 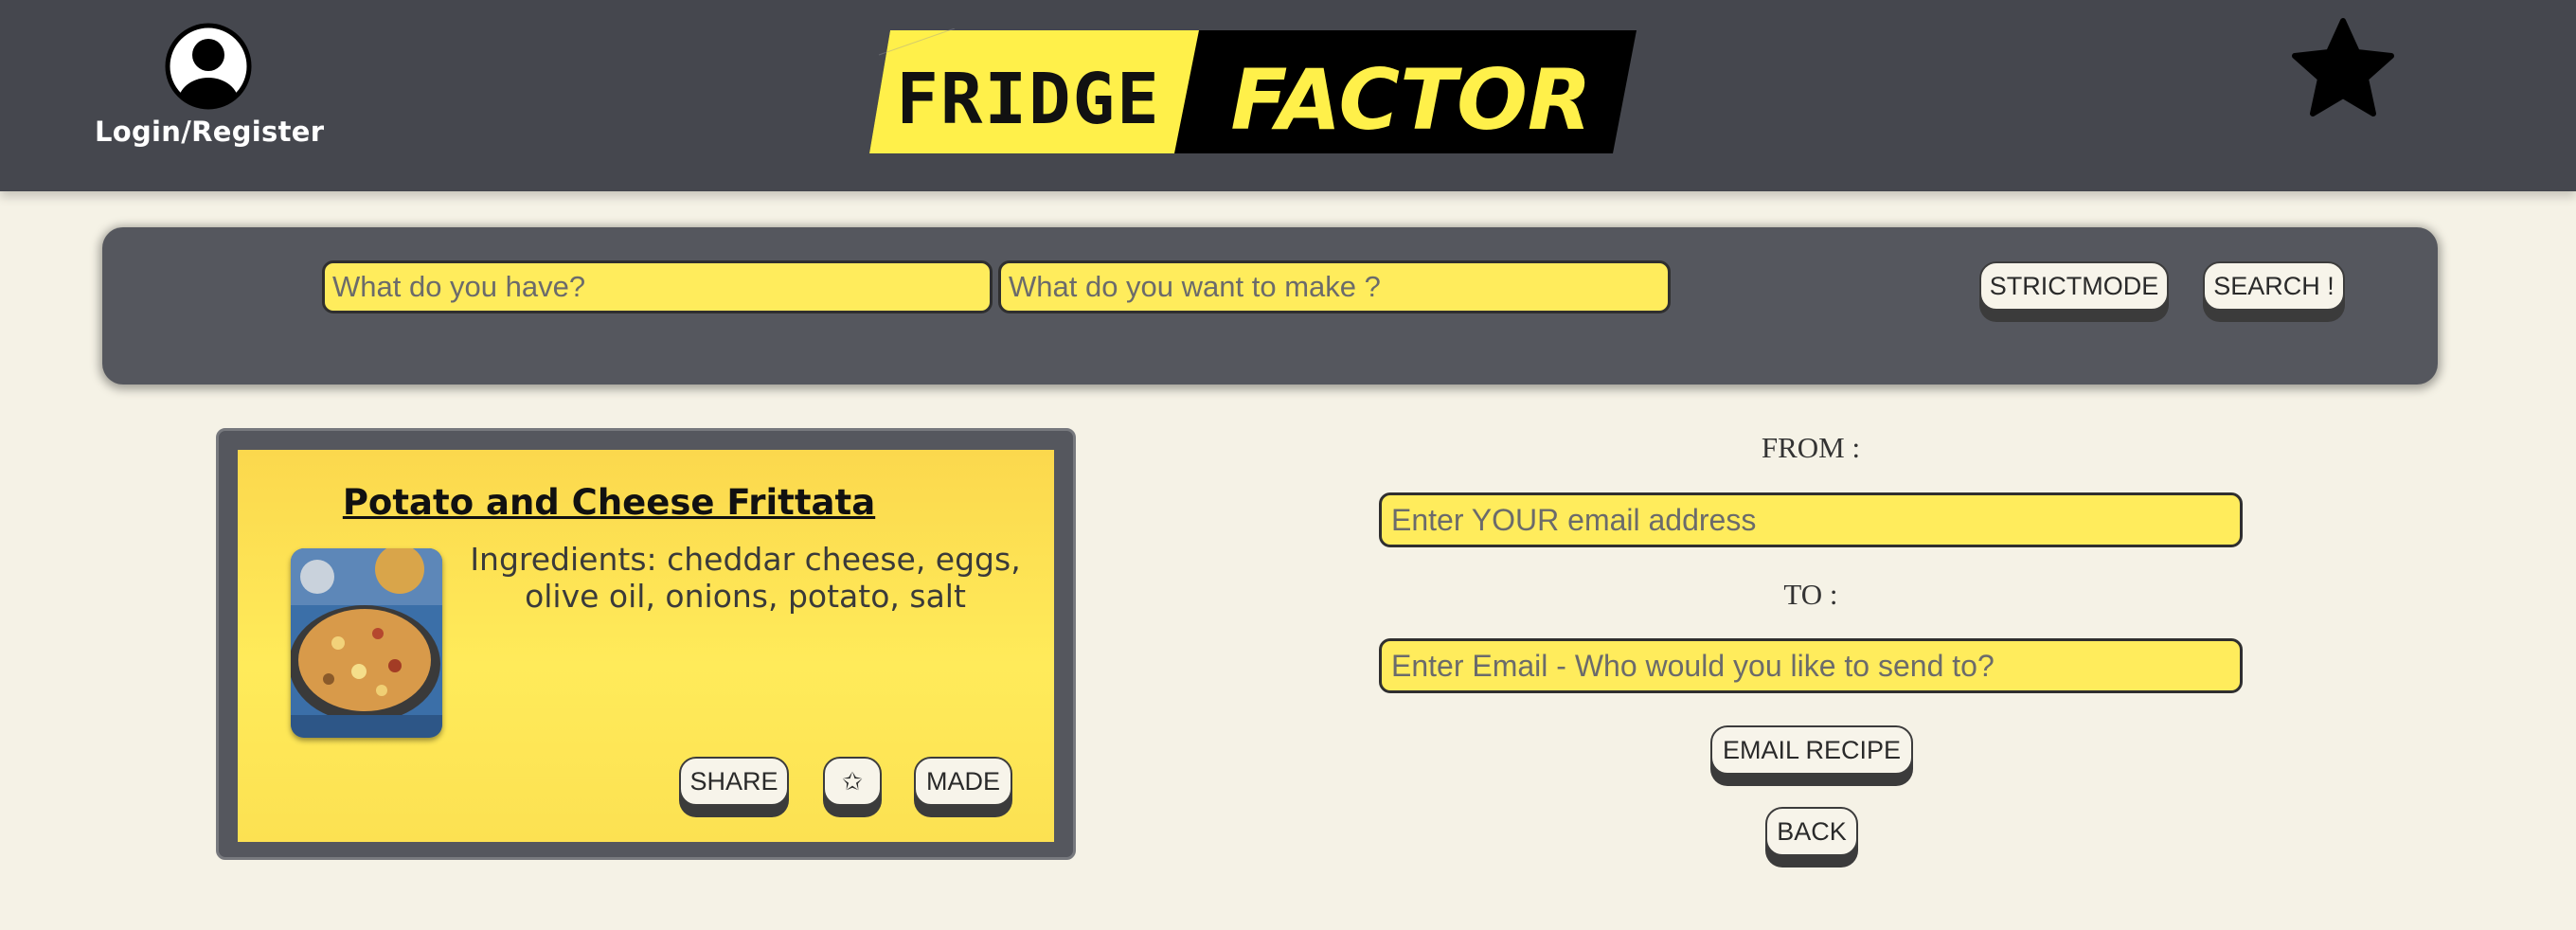 What do you see at coordinates (1811, 666) in the screenshot?
I see `to-email-input` at bounding box center [1811, 666].